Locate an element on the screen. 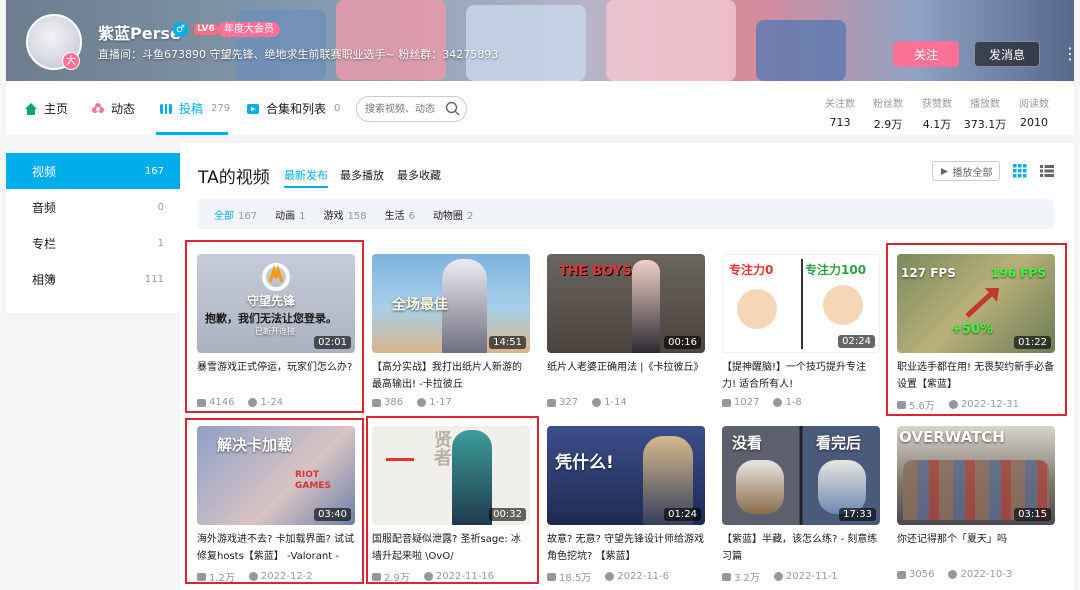  video-title: 纸片人老婆正确用法 |《卡拉彼丘》 is located at coordinates (626, 376).